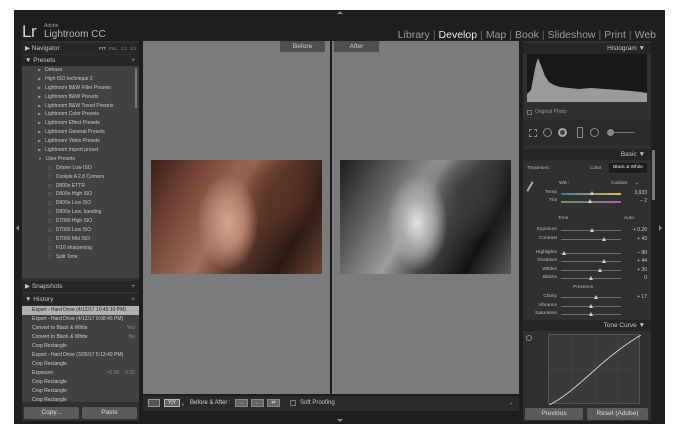 Image resolution: width=680 pixels, height=436 pixels. What do you see at coordinates (273, 403) in the screenshot?
I see `swap-before-after-icon: ⇄` at bounding box center [273, 403].